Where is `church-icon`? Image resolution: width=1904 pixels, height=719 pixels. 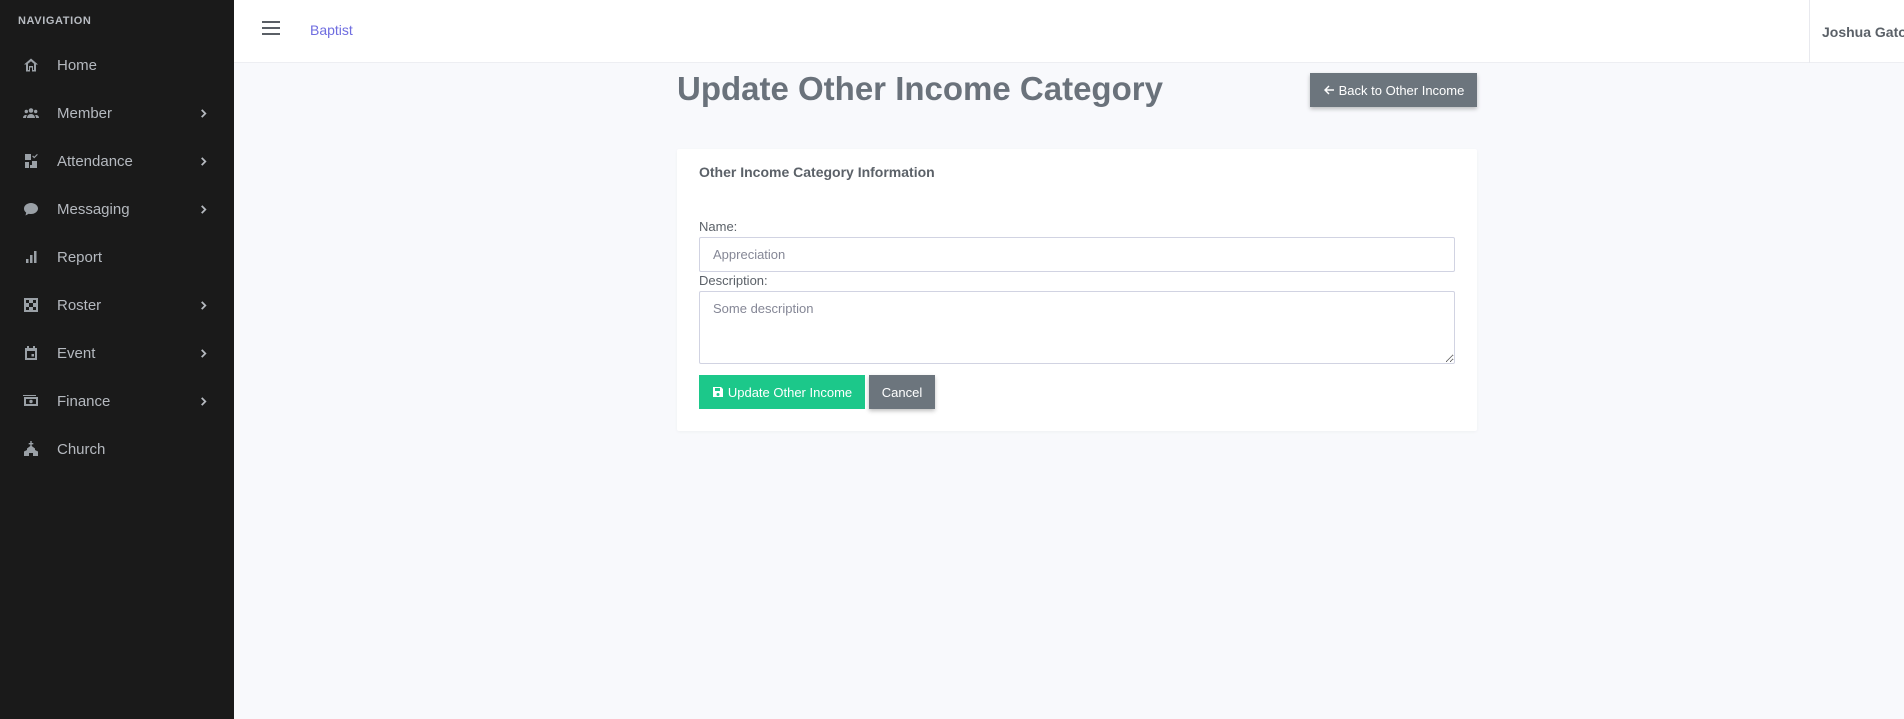 church-icon is located at coordinates (31, 449).